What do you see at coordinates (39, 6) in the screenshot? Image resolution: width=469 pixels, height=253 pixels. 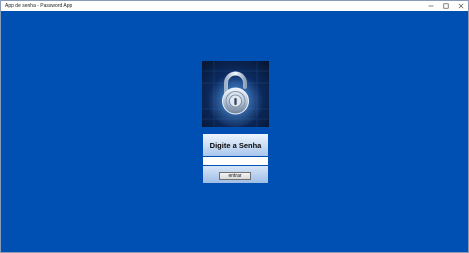 I see `window-title: App de senha - Password App` at bounding box center [39, 6].